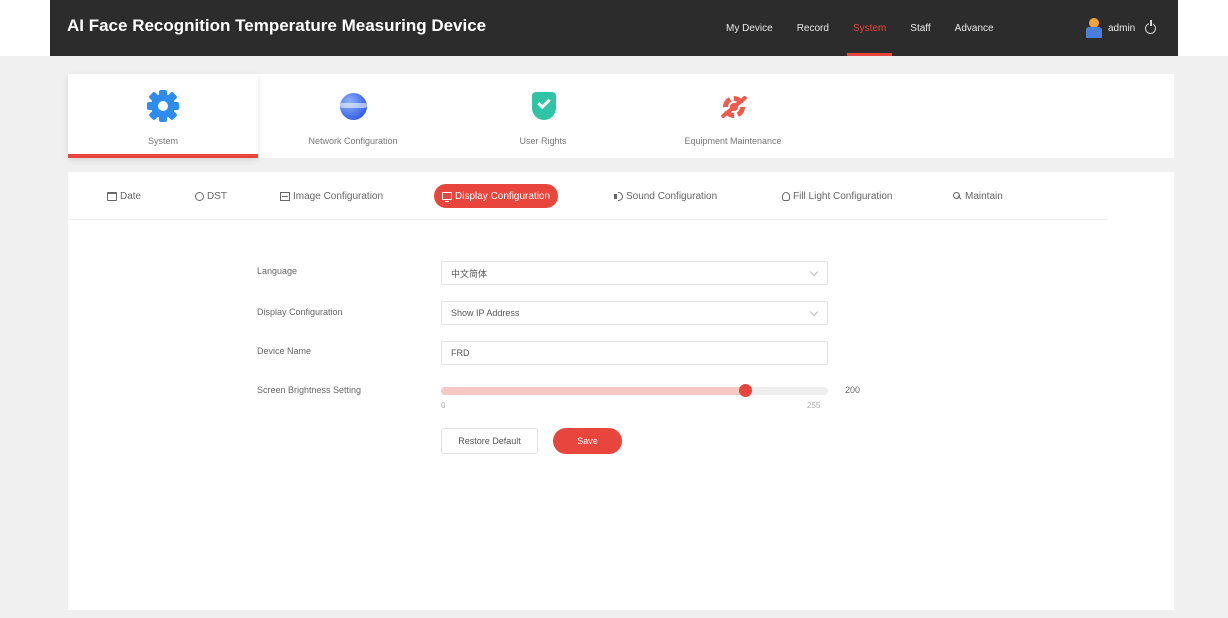  I want to click on avatar, so click(1094, 28).